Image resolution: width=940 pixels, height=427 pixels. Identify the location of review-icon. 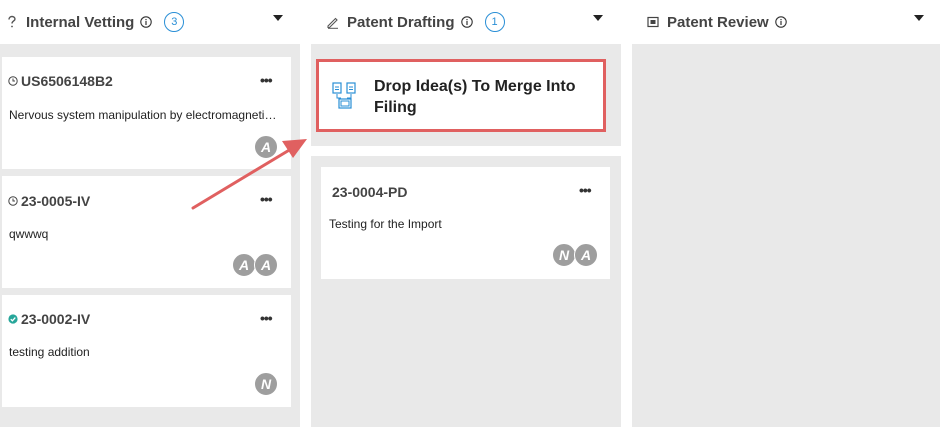
(653, 22).